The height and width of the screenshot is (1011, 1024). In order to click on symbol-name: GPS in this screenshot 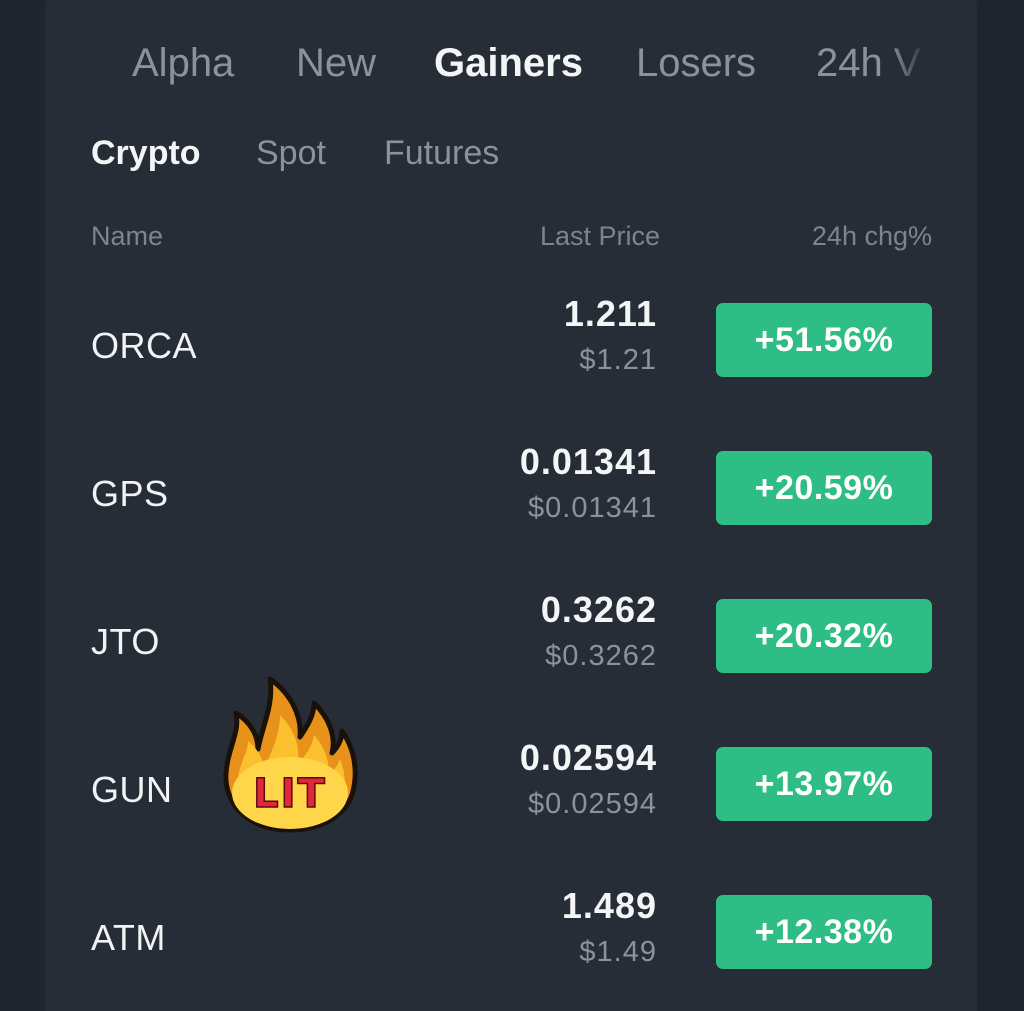, I will do `click(130, 493)`.